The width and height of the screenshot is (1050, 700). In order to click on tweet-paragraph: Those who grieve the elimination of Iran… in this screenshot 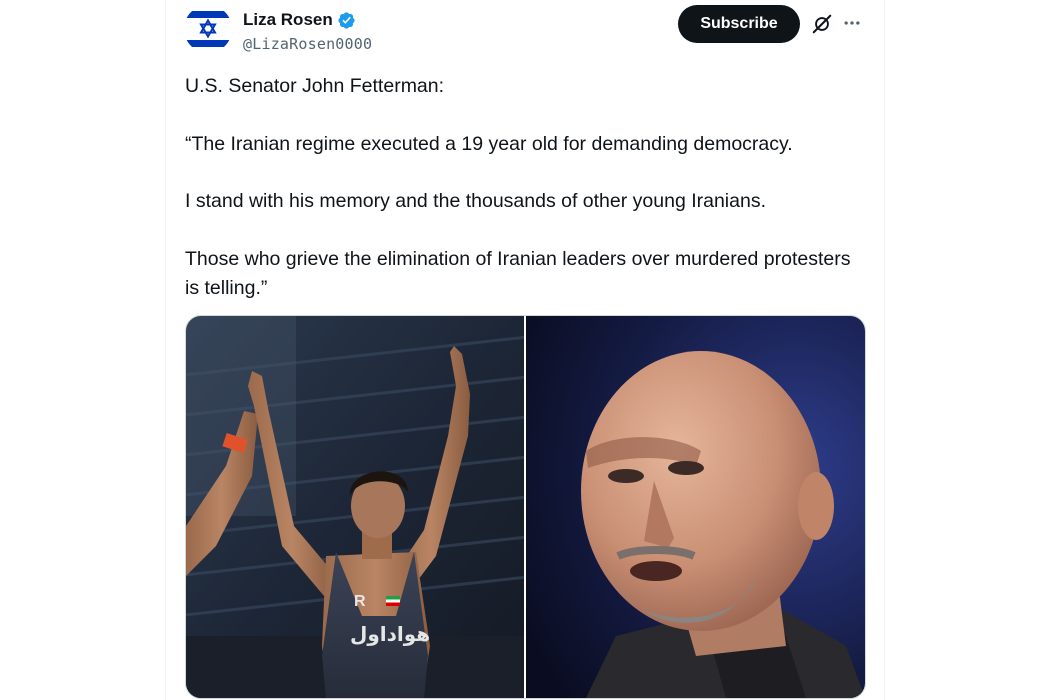, I will do `click(518, 273)`.